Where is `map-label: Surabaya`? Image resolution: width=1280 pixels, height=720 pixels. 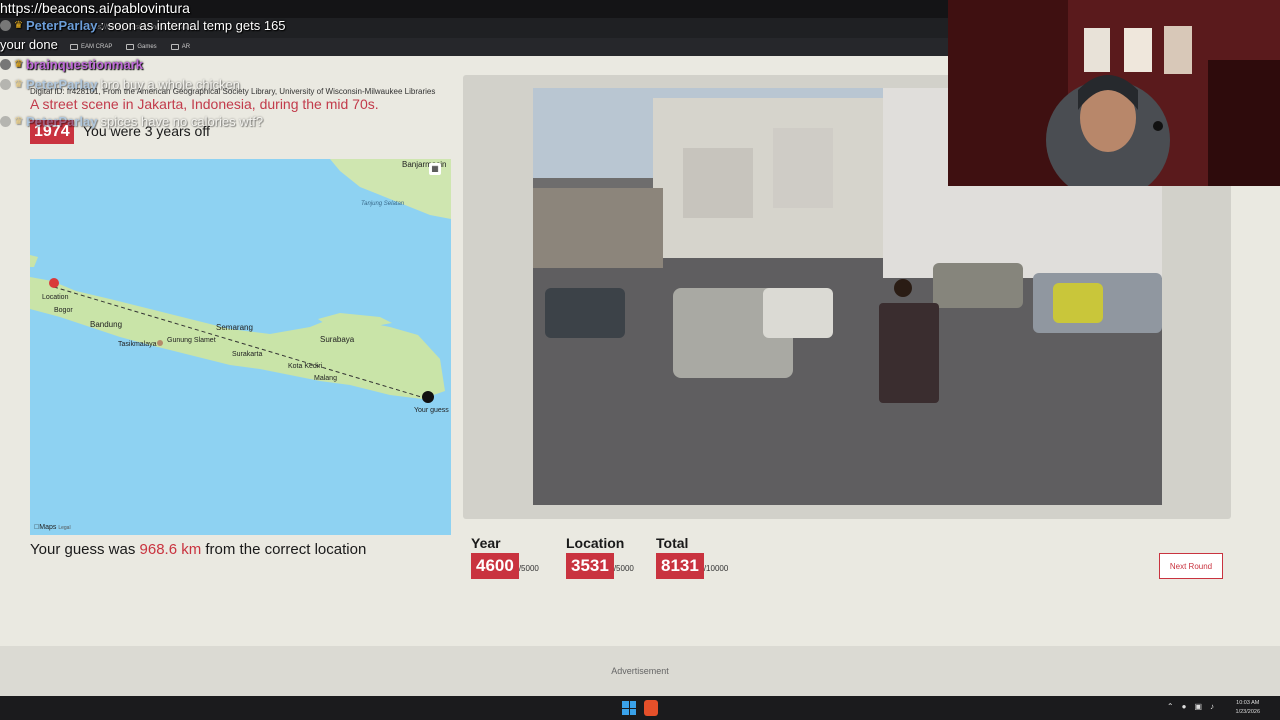 map-label: Surabaya is located at coordinates (337, 339).